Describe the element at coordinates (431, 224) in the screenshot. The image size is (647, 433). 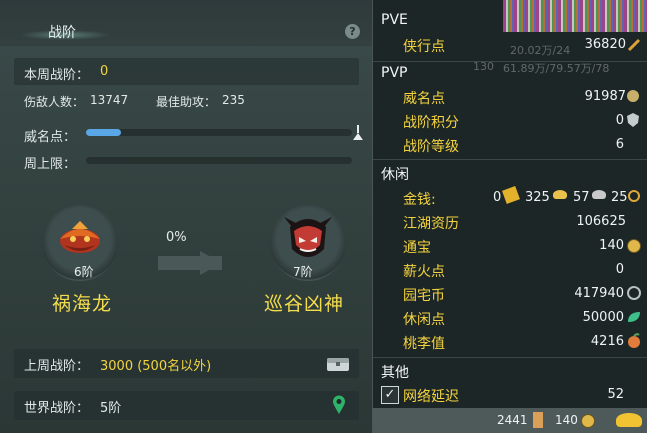
I see `leisure-item-label: 江湖资历` at that location.